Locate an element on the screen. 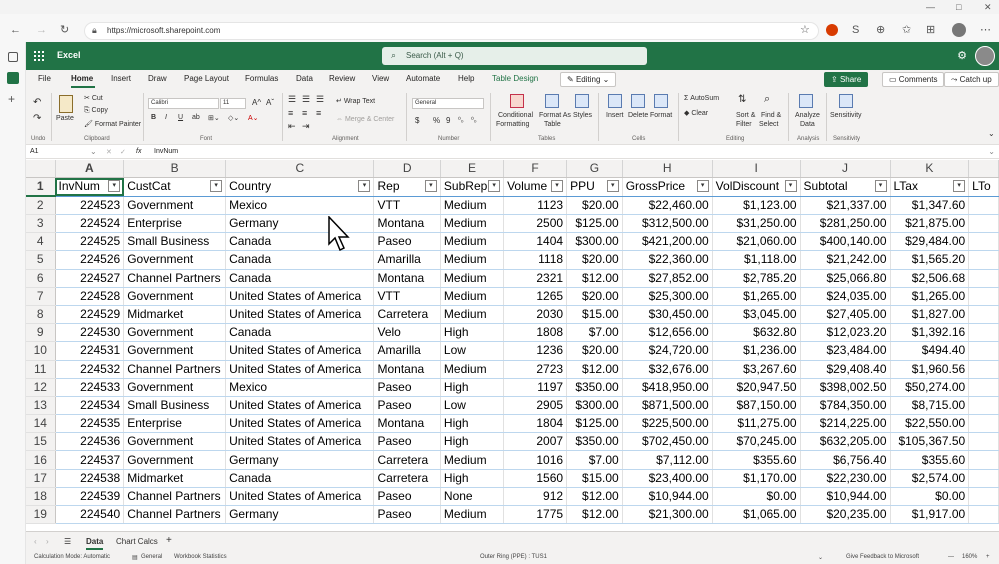 The height and width of the screenshot is (564, 999). forward-icon: → is located at coordinates (41, 30).